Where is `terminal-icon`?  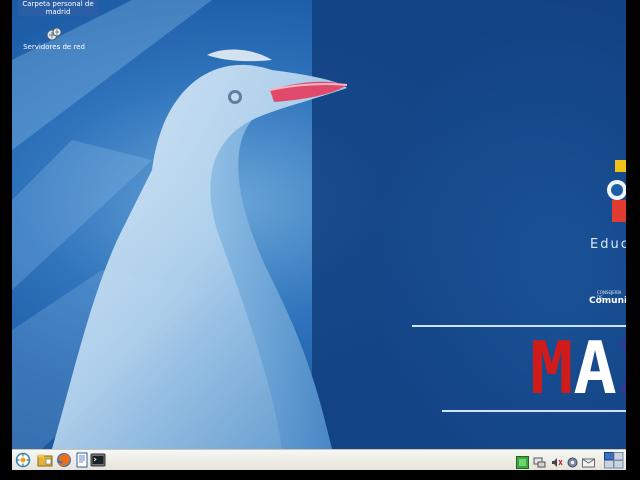 terminal-icon is located at coordinates (98, 460).